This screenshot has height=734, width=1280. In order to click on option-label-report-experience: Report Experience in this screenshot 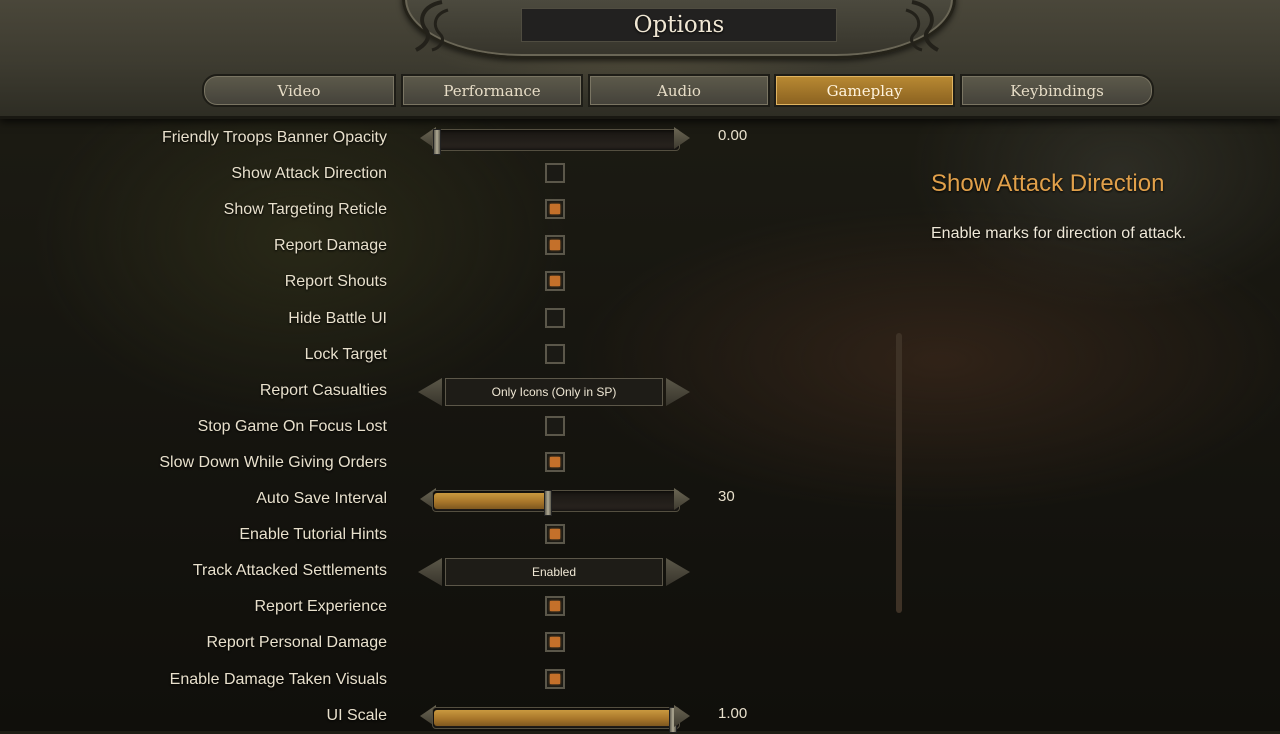, I will do `click(320, 606)`.